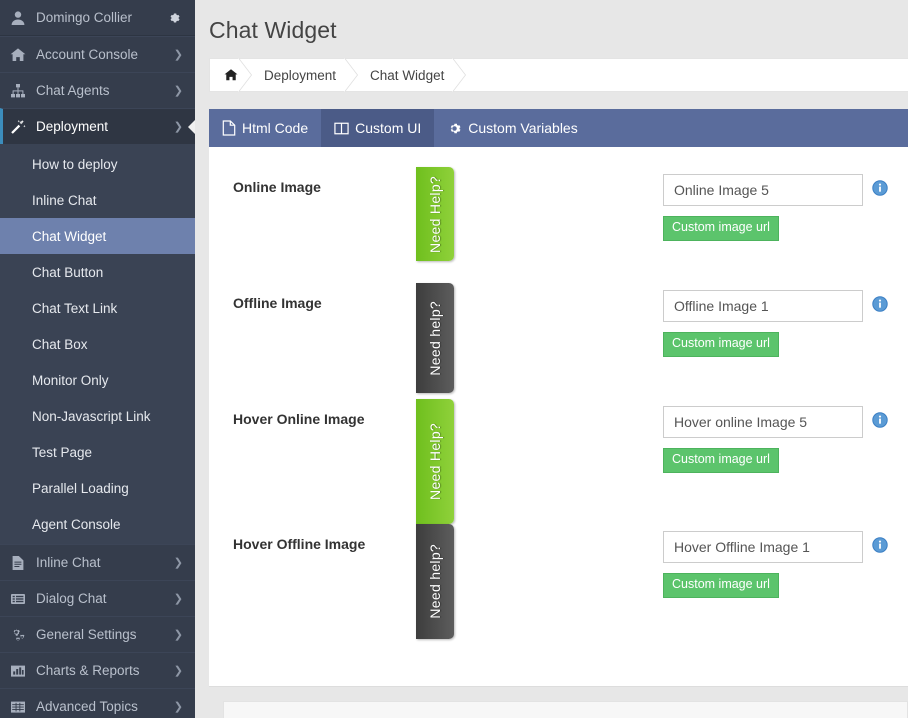 The width and height of the screenshot is (908, 718). I want to click on sidebar-subitem-chat-widget: Chat Widget, so click(97, 236).